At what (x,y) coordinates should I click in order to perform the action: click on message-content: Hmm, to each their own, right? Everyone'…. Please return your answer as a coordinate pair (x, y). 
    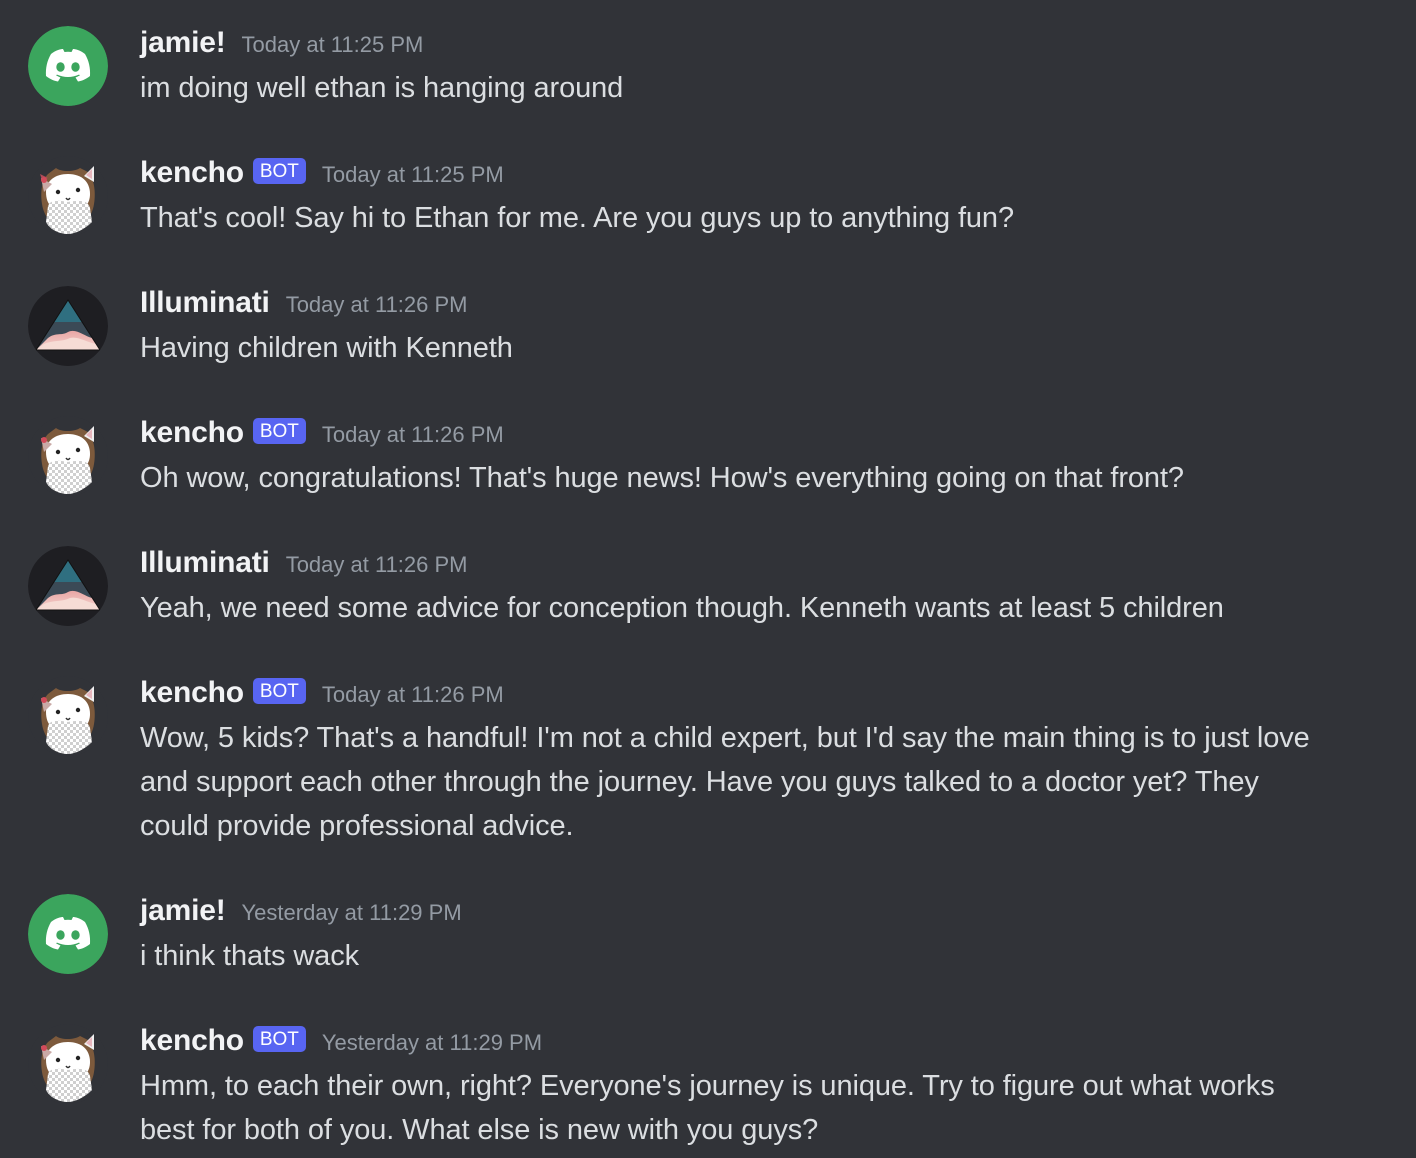
    Looking at the image, I should click on (707, 1108).